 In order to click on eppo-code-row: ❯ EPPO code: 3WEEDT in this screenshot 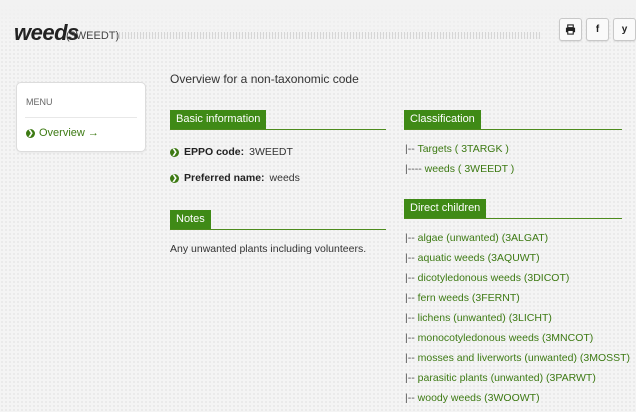, I will do `click(231, 152)`.